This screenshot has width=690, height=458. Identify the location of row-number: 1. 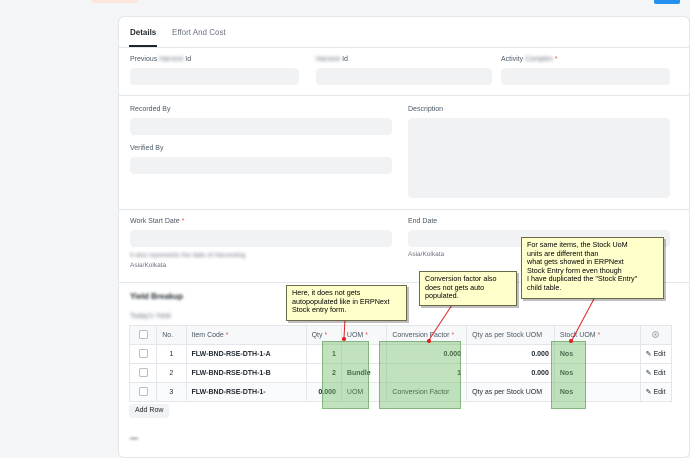
(171, 354).